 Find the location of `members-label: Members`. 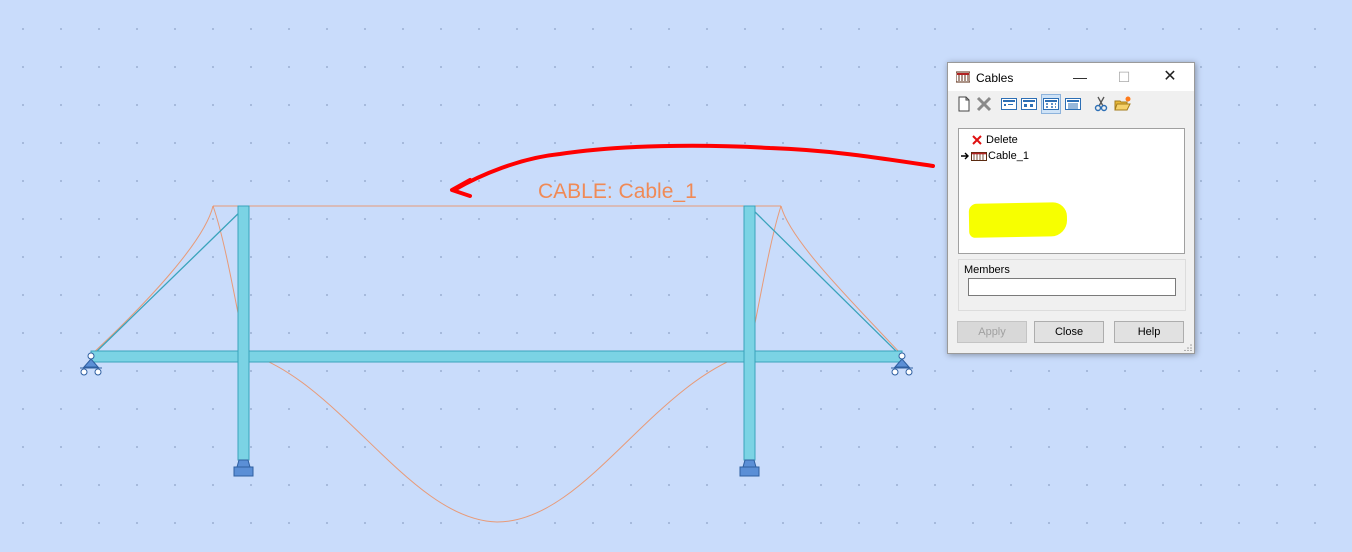

members-label: Members is located at coordinates (987, 270).